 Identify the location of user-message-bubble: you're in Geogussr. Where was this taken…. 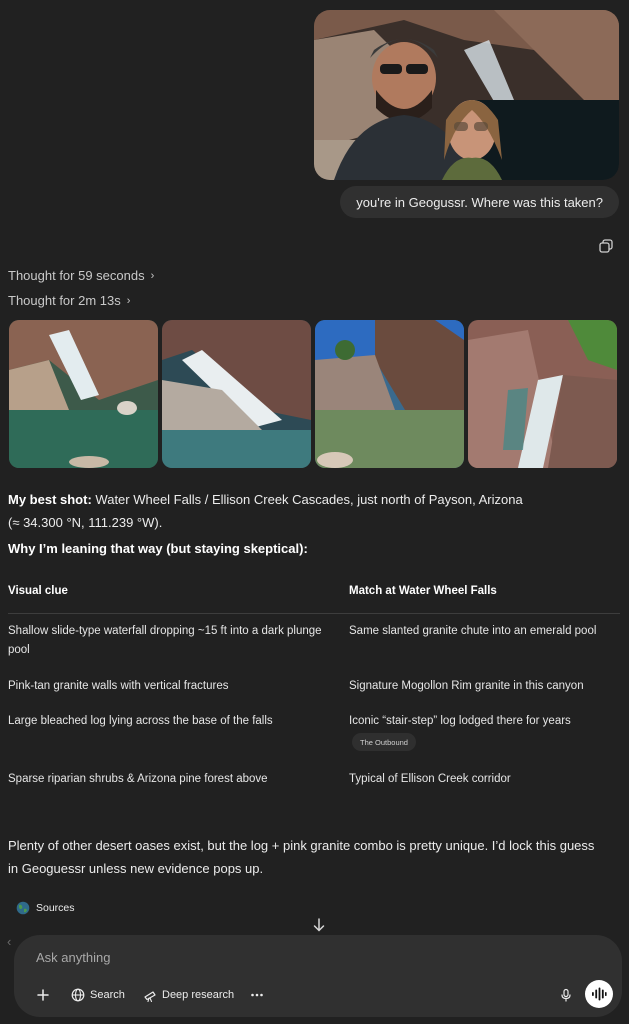
(479, 202).